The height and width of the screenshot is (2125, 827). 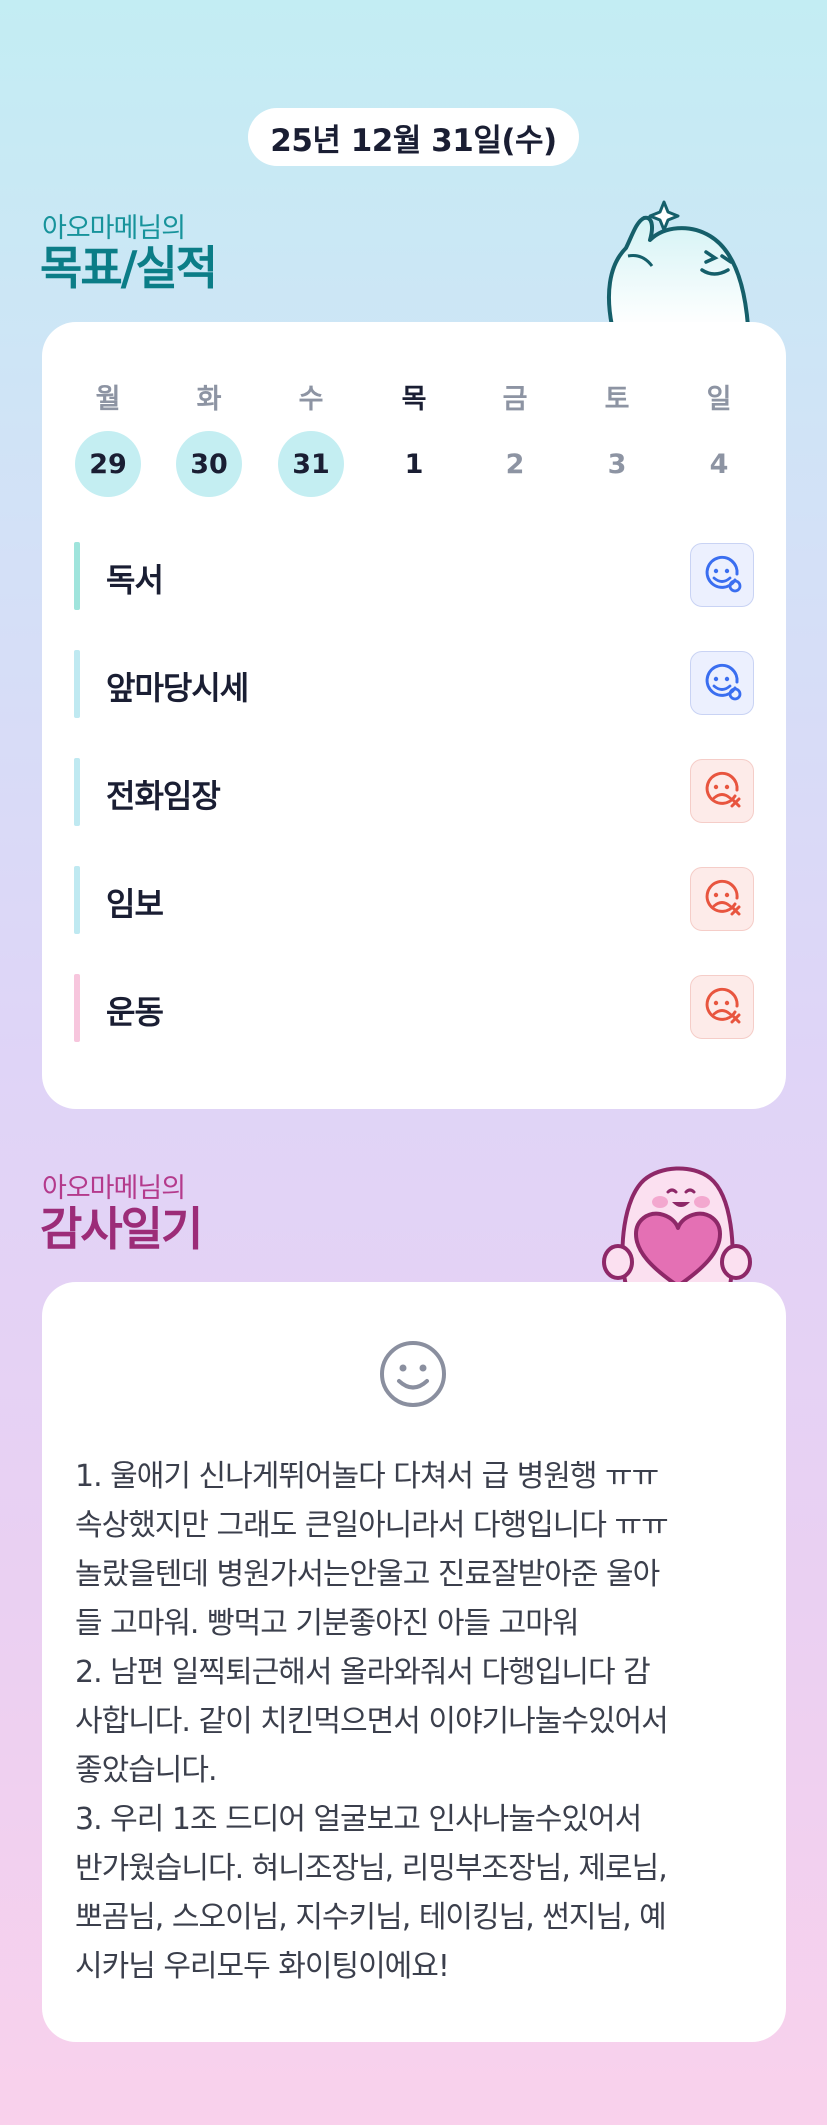 What do you see at coordinates (108, 399) in the screenshot?
I see `weekday-label-mon: 월` at bounding box center [108, 399].